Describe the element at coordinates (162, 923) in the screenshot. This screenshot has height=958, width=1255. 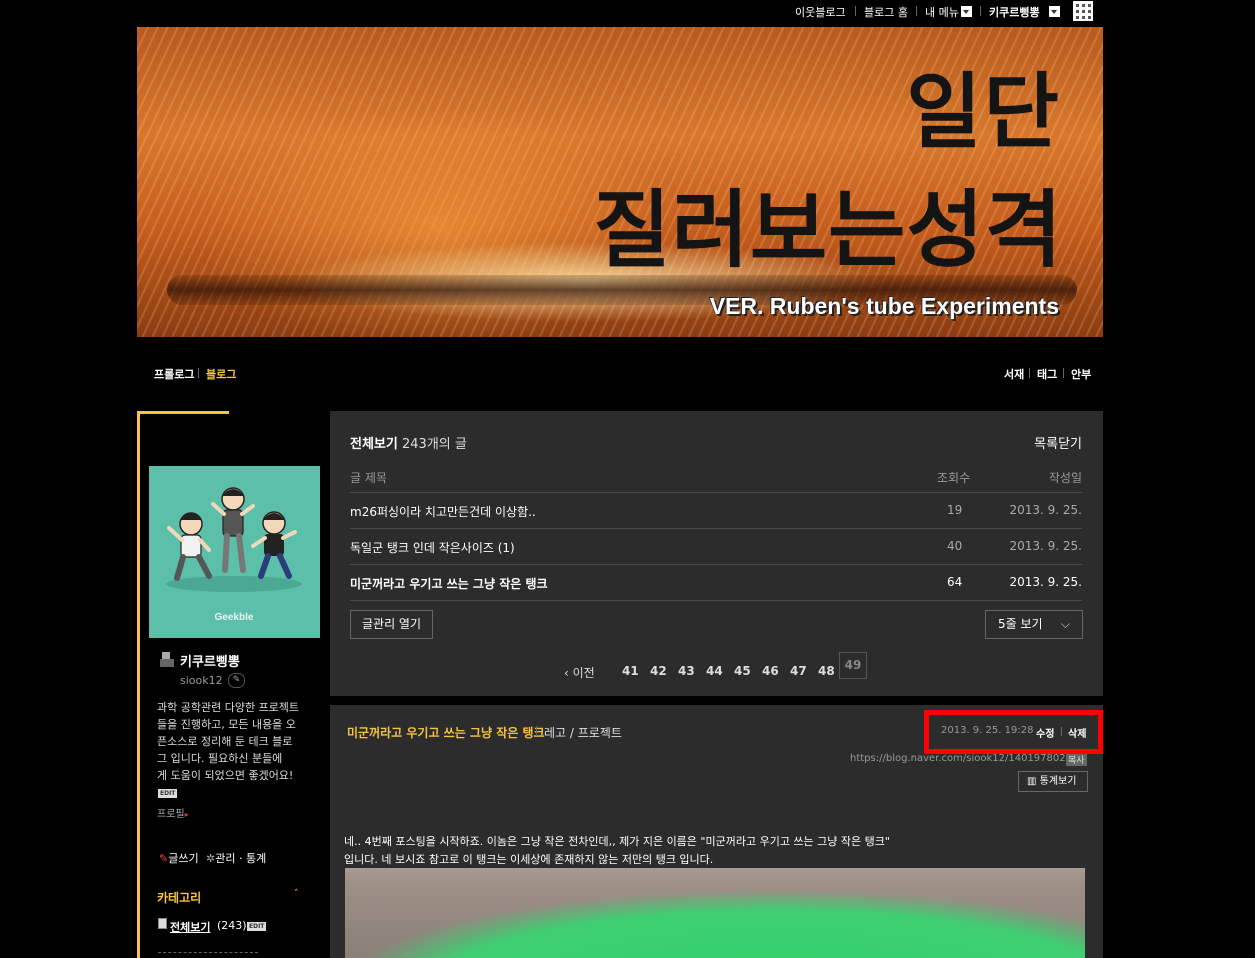
I see `document-icon` at that location.